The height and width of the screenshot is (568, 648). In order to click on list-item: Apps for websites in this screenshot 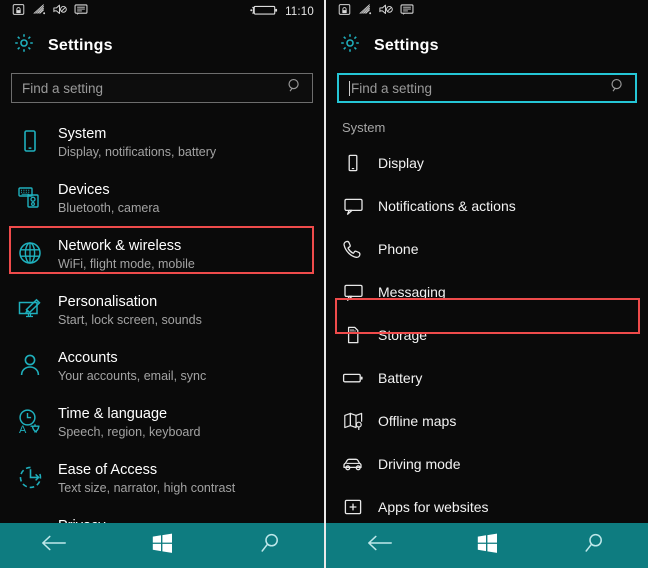, I will do `click(487, 506)`.